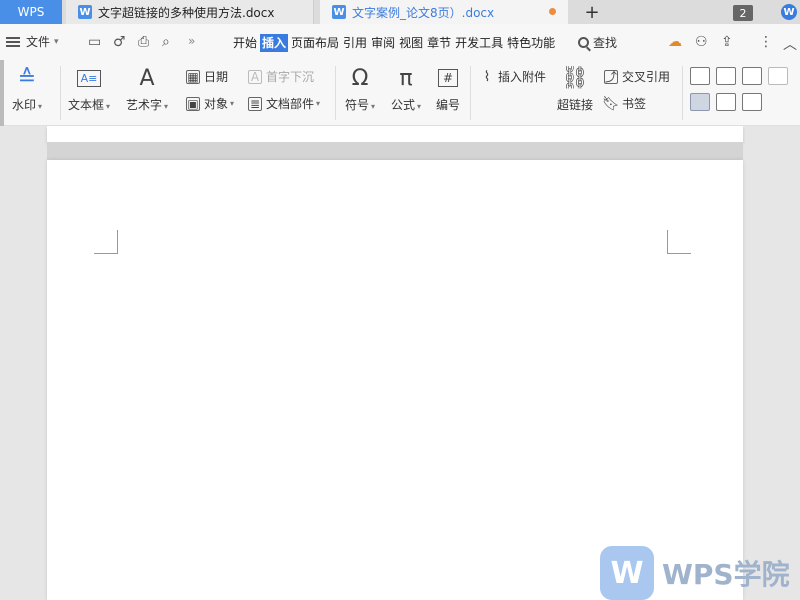  Describe the element at coordinates (255, 103) in the screenshot. I see `doc-parts-icon: ≣` at that location.